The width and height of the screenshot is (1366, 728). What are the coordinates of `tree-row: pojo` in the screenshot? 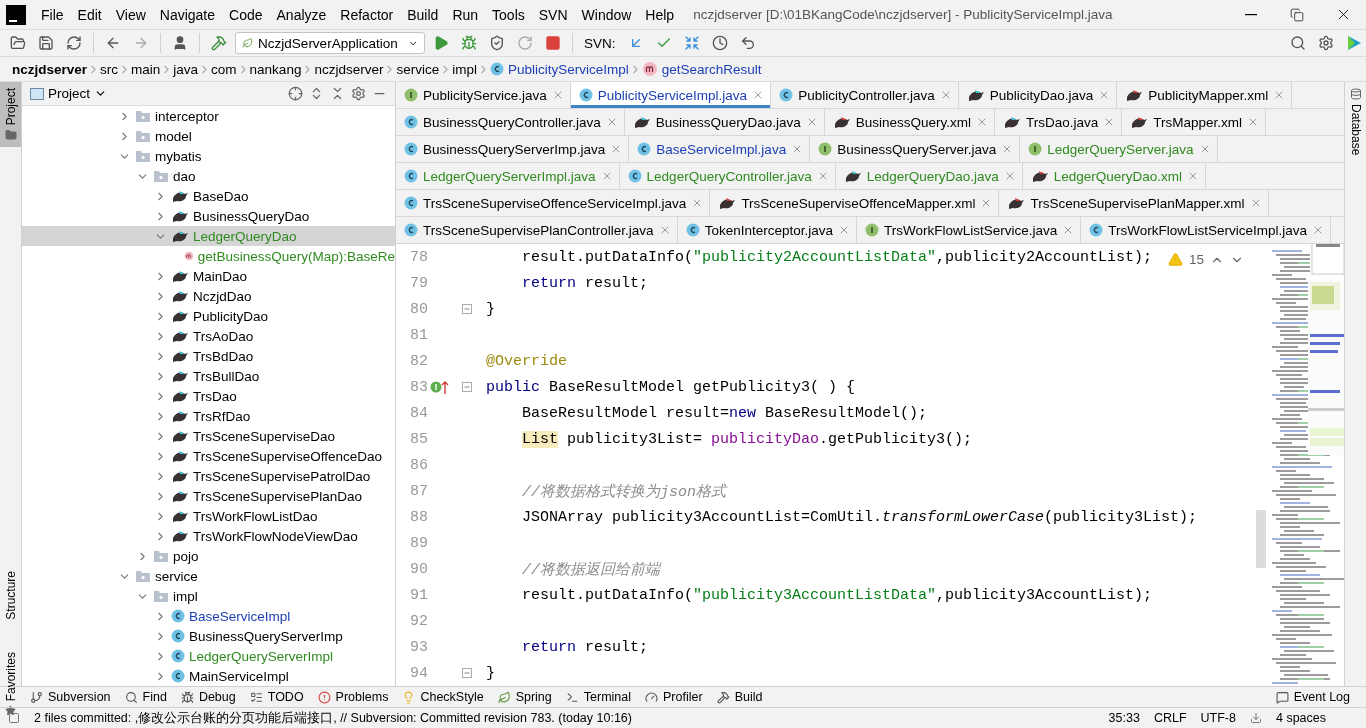 It's located at (208, 556).